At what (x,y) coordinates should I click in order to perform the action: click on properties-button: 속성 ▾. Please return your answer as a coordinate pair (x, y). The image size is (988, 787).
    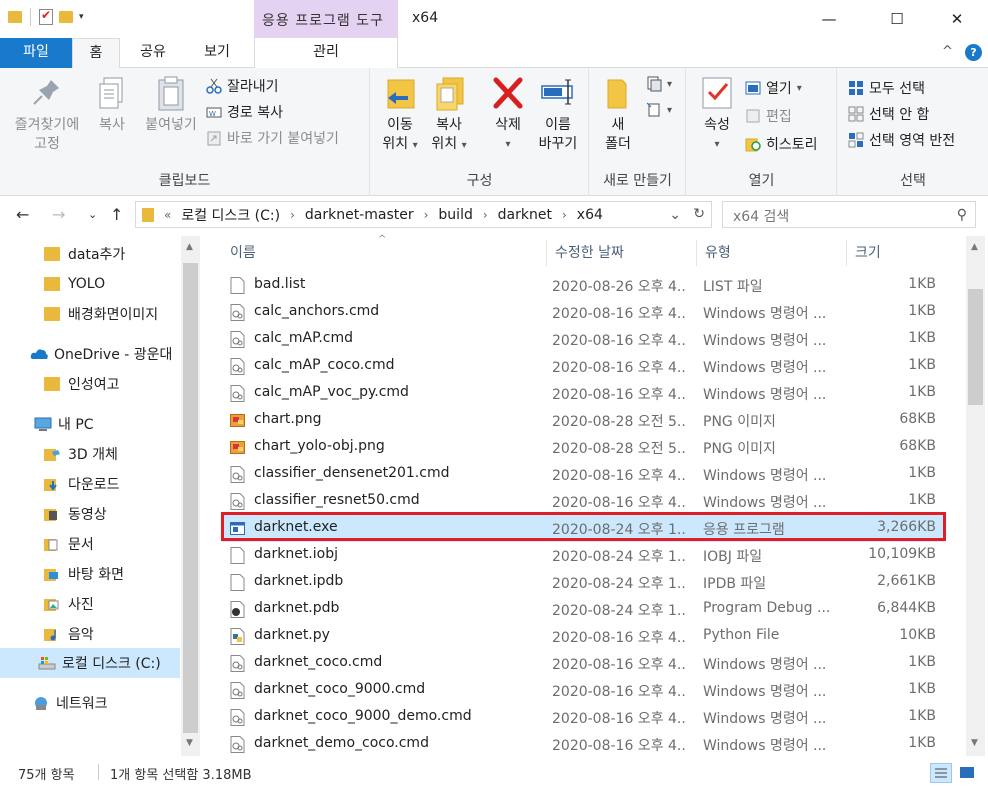
    Looking at the image, I should click on (717, 114).